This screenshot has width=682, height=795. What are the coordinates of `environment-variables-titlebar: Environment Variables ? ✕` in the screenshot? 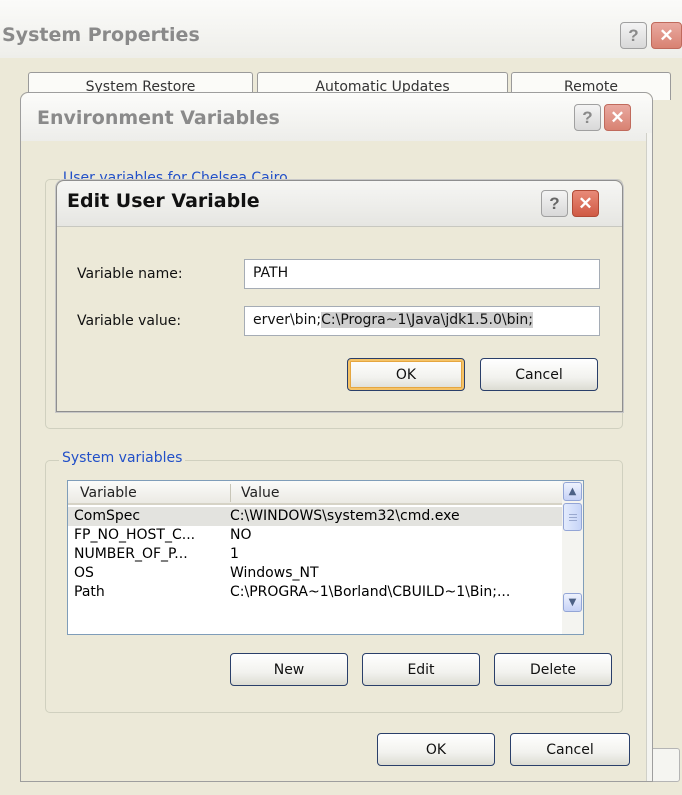 It's located at (336, 117).